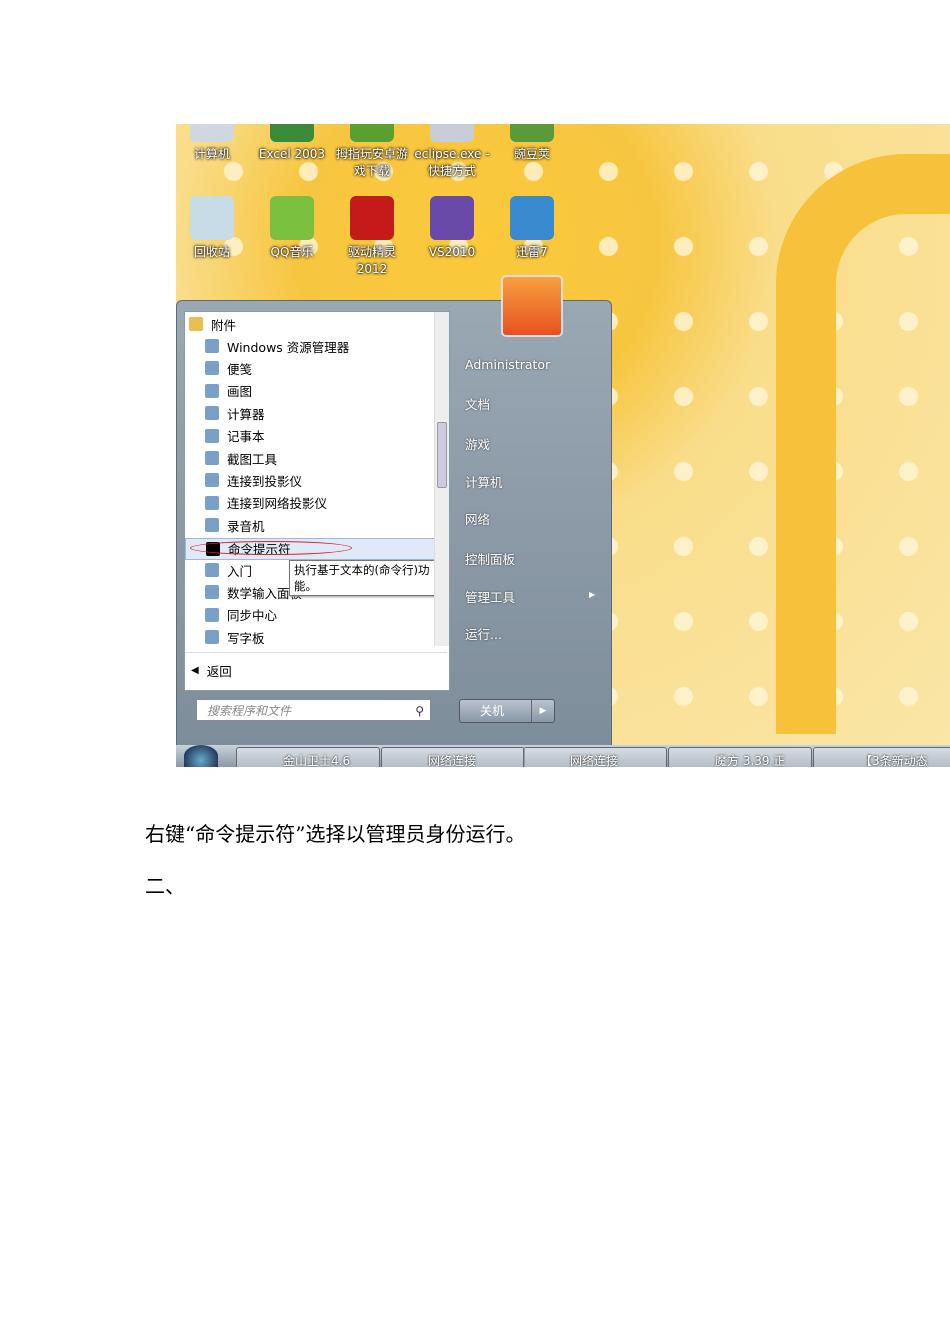 Image resolution: width=950 pixels, height=1344 pixels. I want to click on desktop-icon: Excel 2003, so click(292, 143).